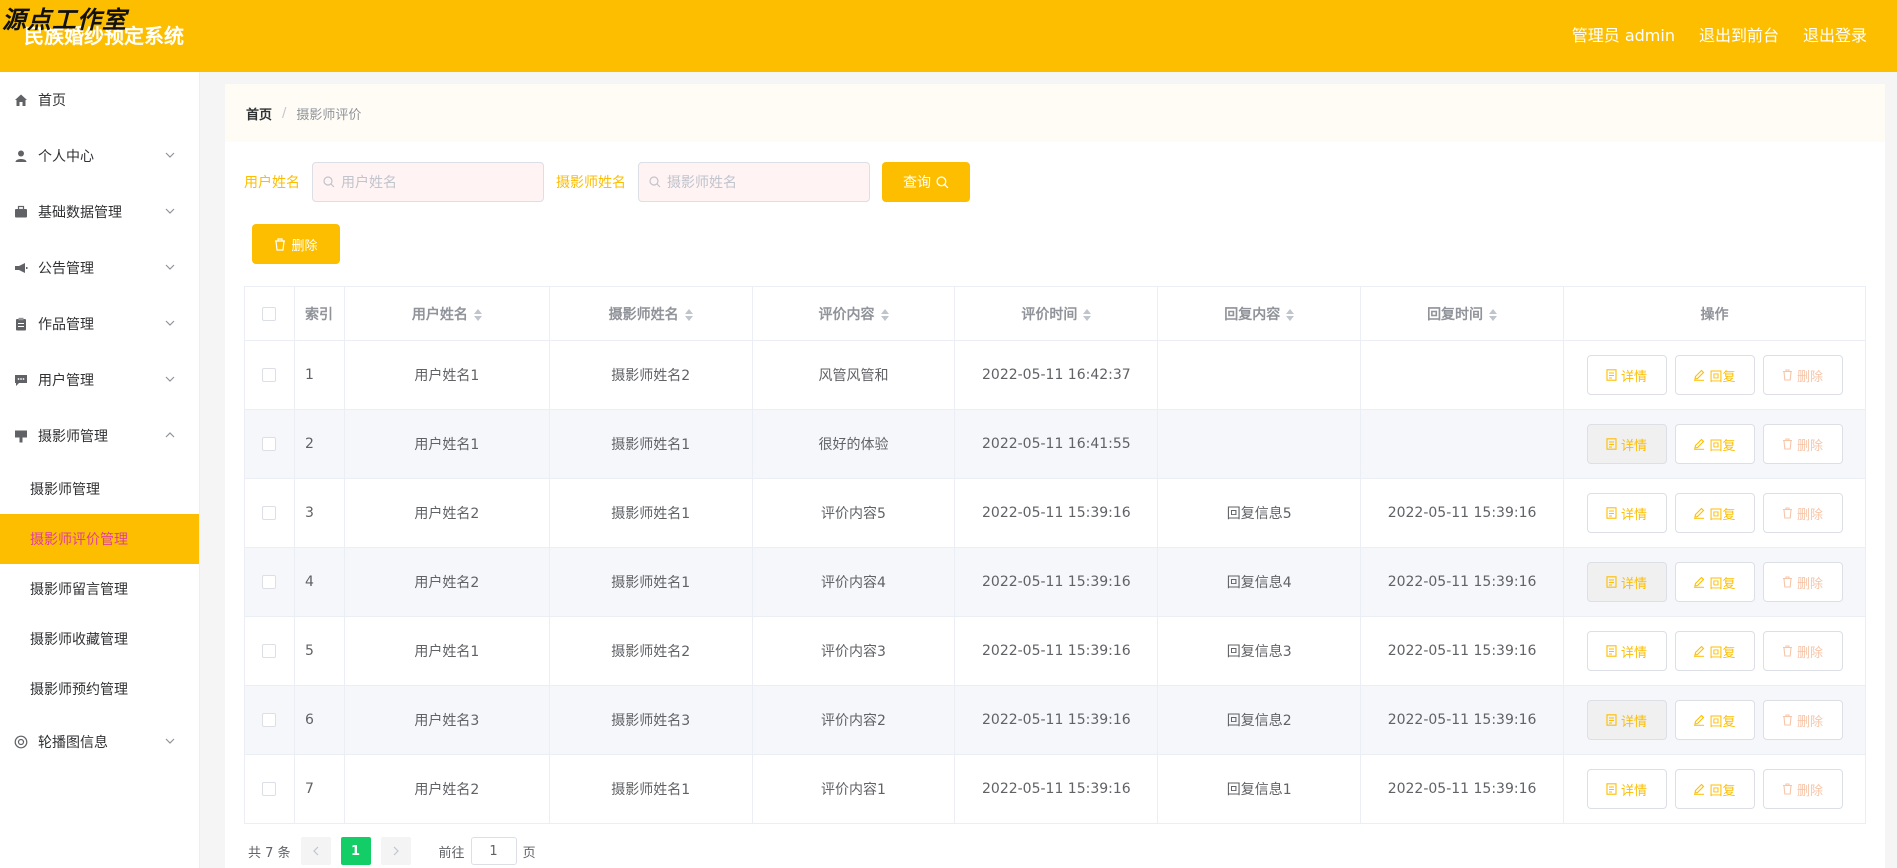 Image resolution: width=1897 pixels, height=868 pixels. Describe the element at coordinates (329, 182) in the screenshot. I see `search-icon` at that location.